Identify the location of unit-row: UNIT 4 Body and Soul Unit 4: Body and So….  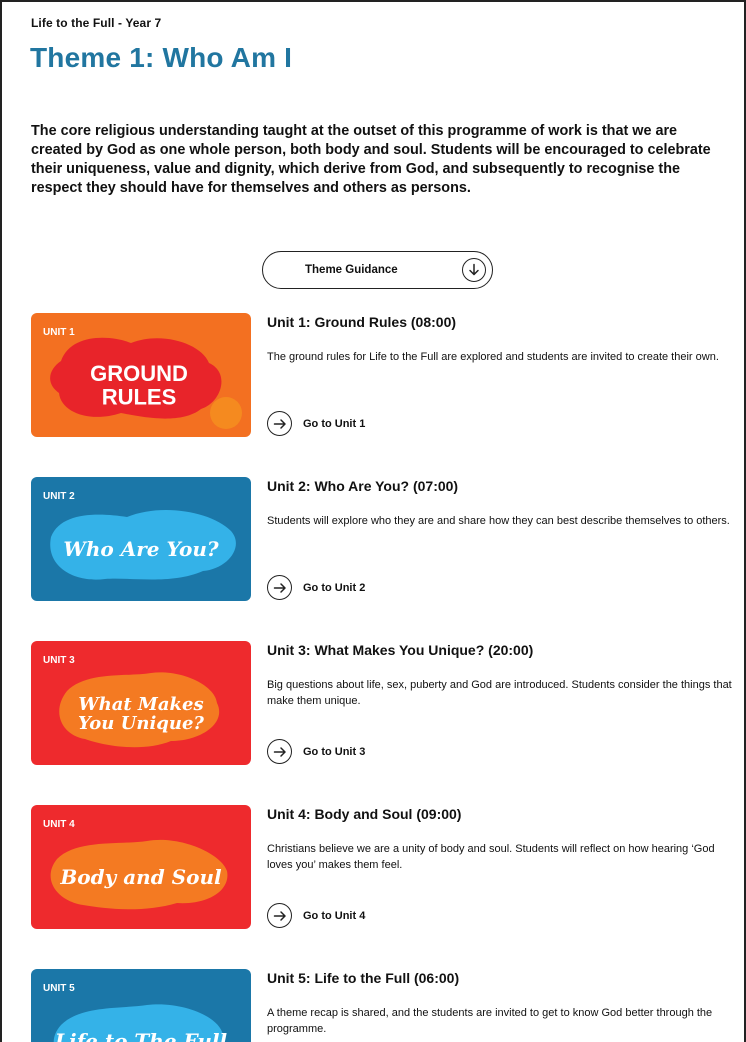
(381, 867).